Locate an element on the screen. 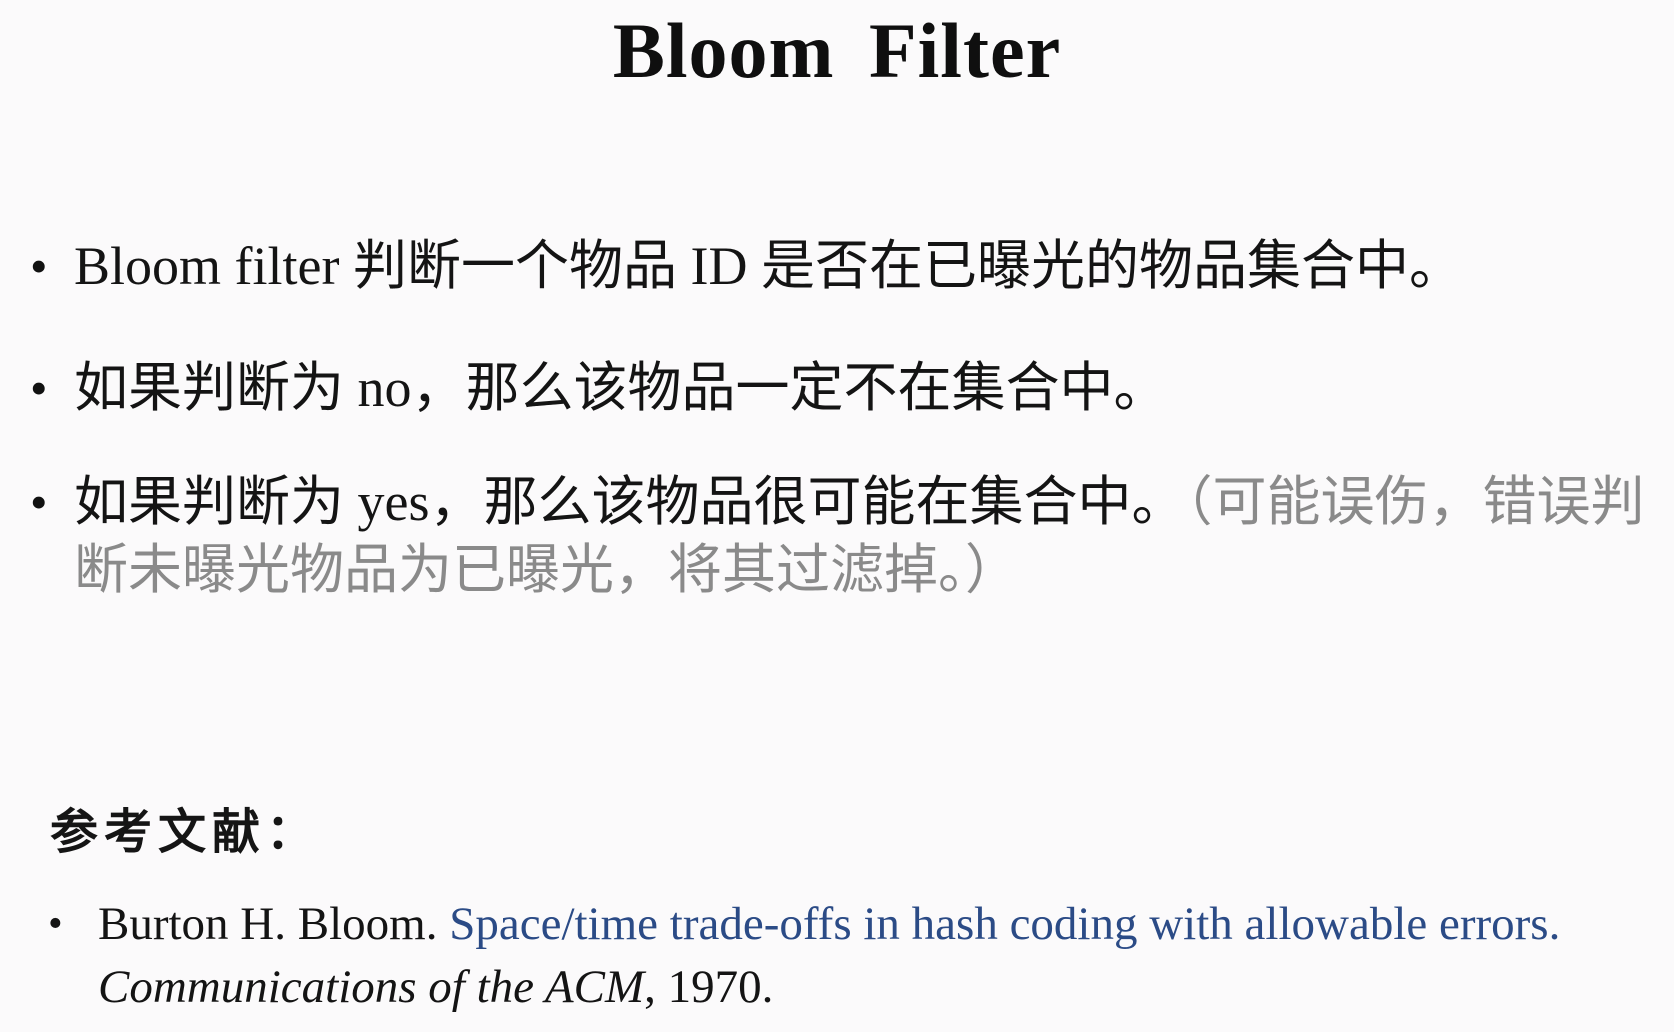  bullet-text: 如果判断为 no，那么该物品一定不在集合中。 is located at coordinates (621, 388).